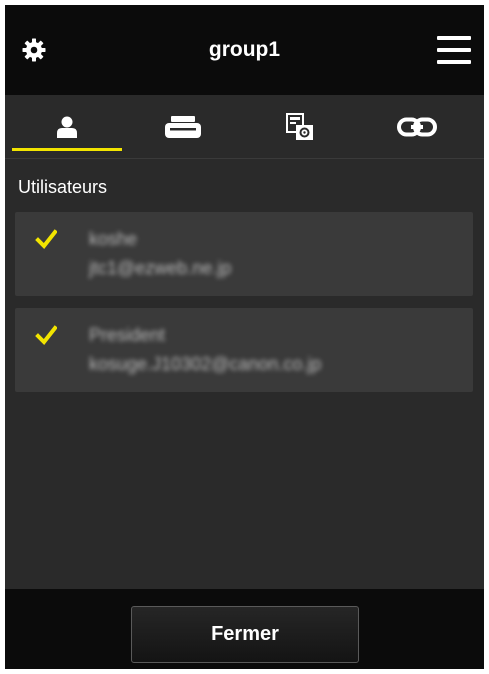 The height and width of the screenshot is (674, 489). I want to click on users-section-label: Utilisateurs, so click(63, 187).